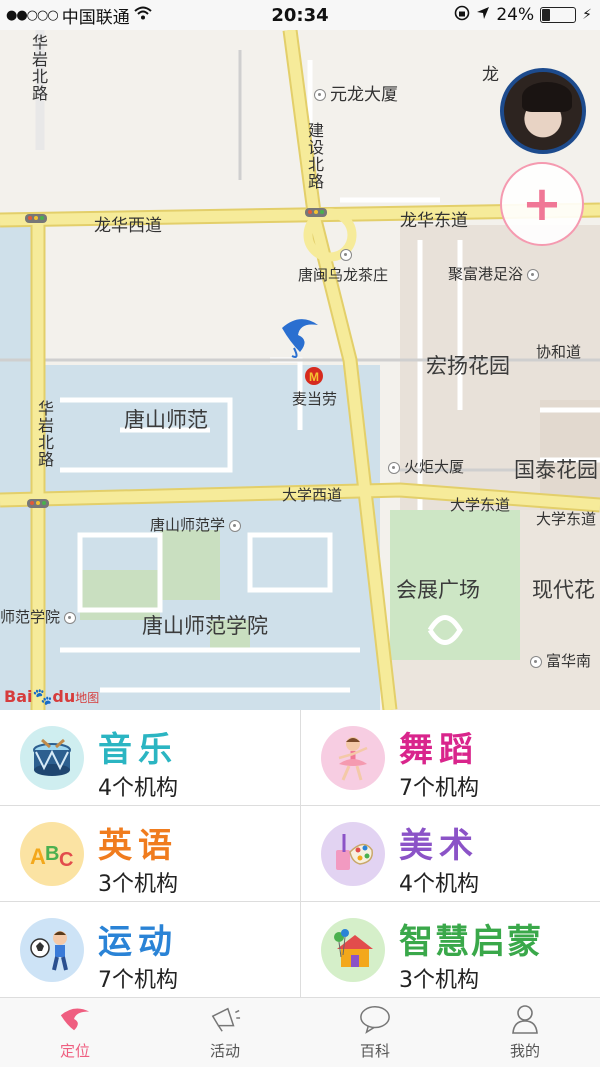 The height and width of the screenshot is (1067, 600). I want to click on tab-label: 活动, so click(224, 1051).